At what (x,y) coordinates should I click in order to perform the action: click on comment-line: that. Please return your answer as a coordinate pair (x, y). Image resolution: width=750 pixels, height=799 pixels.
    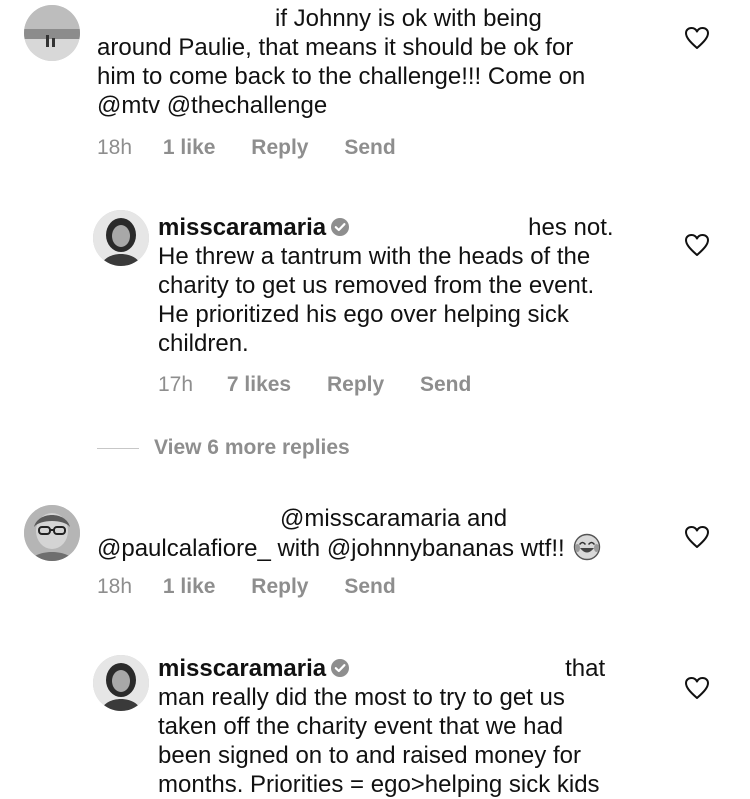
    Looking at the image, I should click on (585, 668).